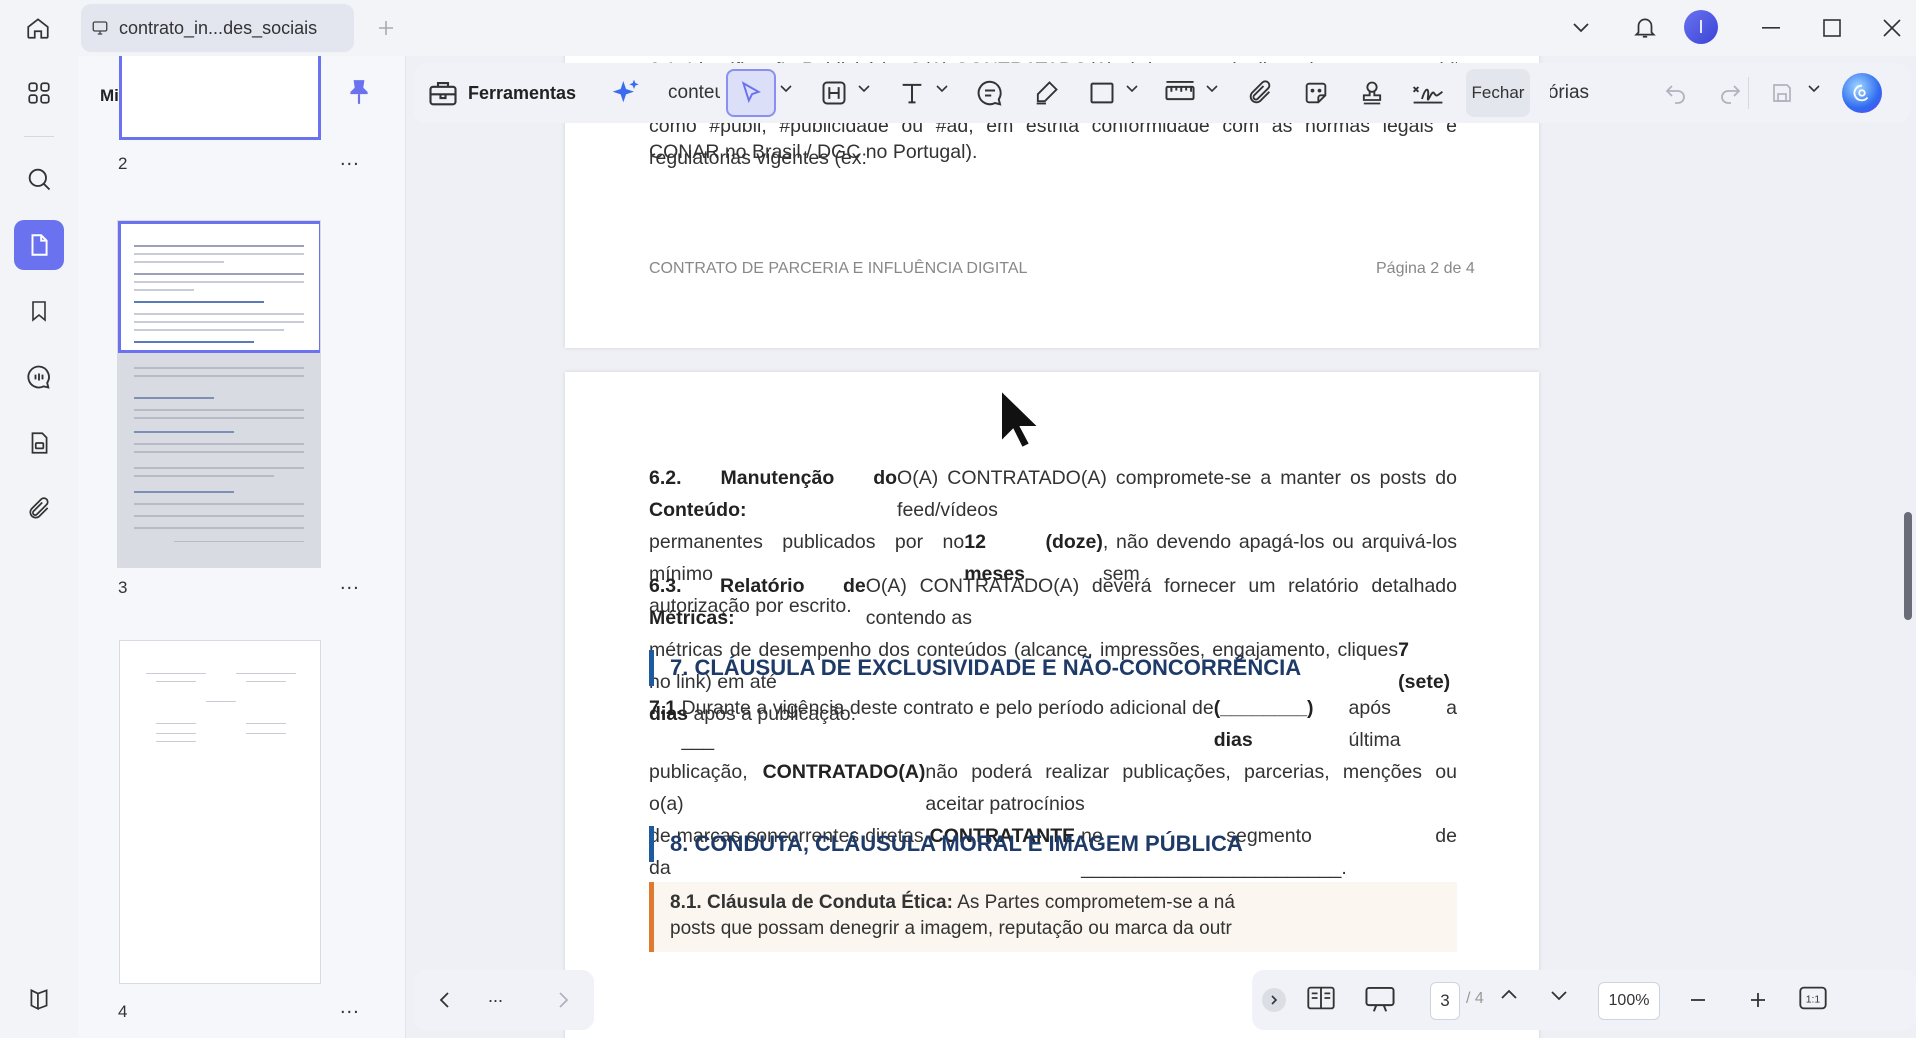  Describe the element at coordinates (1498, 93) in the screenshot. I see `close-tools-button: Fechar` at that location.